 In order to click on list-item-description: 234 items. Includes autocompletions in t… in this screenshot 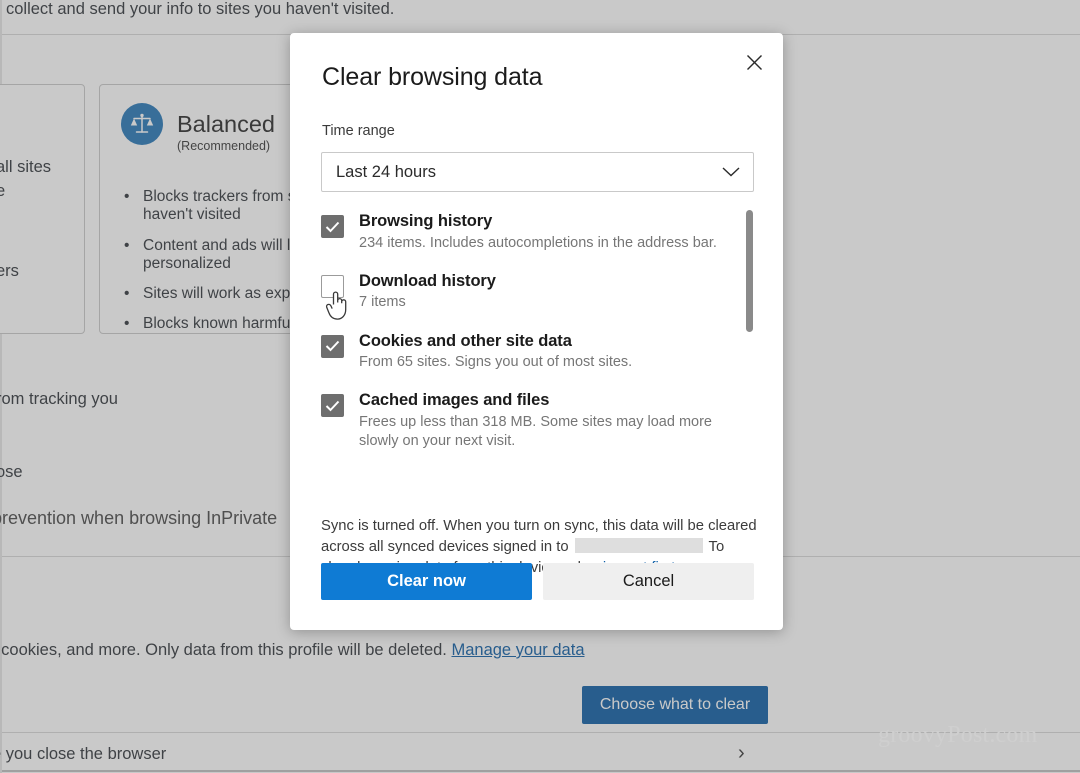, I will do `click(538, 242)`.